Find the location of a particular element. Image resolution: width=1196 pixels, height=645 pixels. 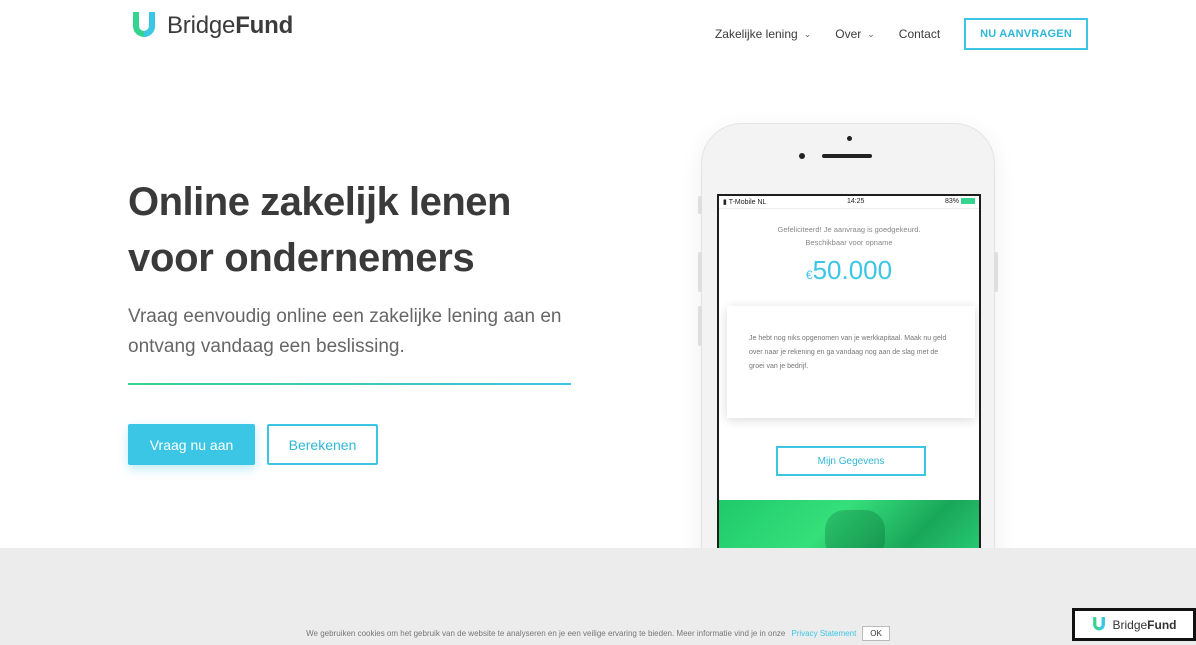

nav-contact: Contact is located at coordinates (919, 34).